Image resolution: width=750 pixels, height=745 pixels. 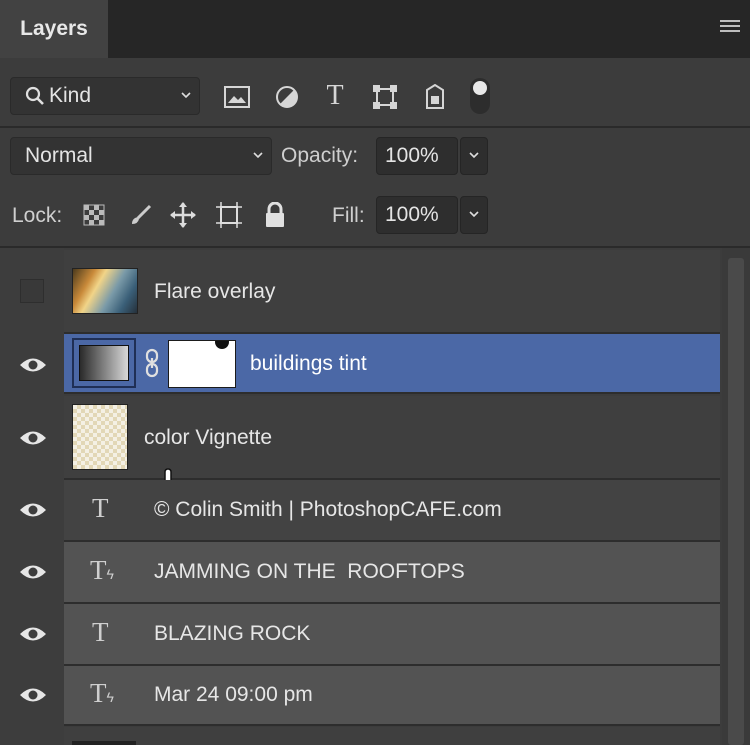 What do you see at coordinates (392, 696) in the screenshot?
I see `layer-row: Tϟ Mar 24 09:00 pm` at bounding box center [392, 696].